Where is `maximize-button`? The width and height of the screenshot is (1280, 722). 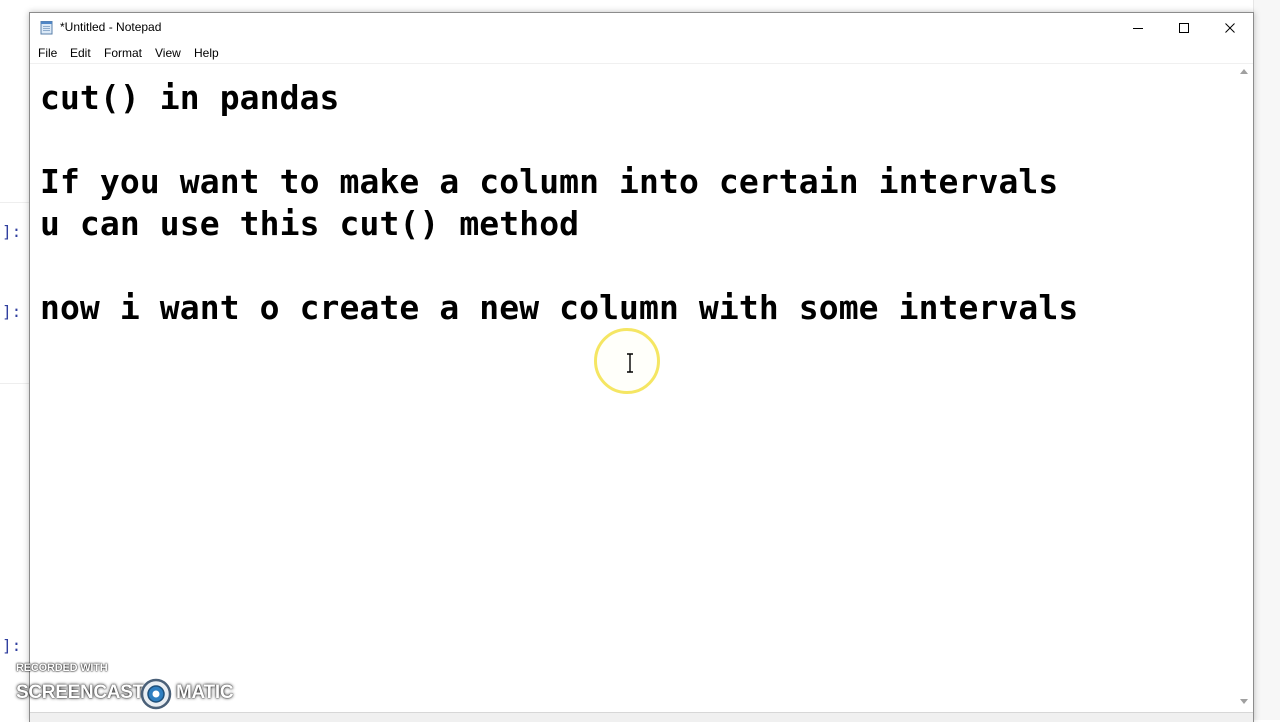 maximize-button is located at coordinates (1184, 28).